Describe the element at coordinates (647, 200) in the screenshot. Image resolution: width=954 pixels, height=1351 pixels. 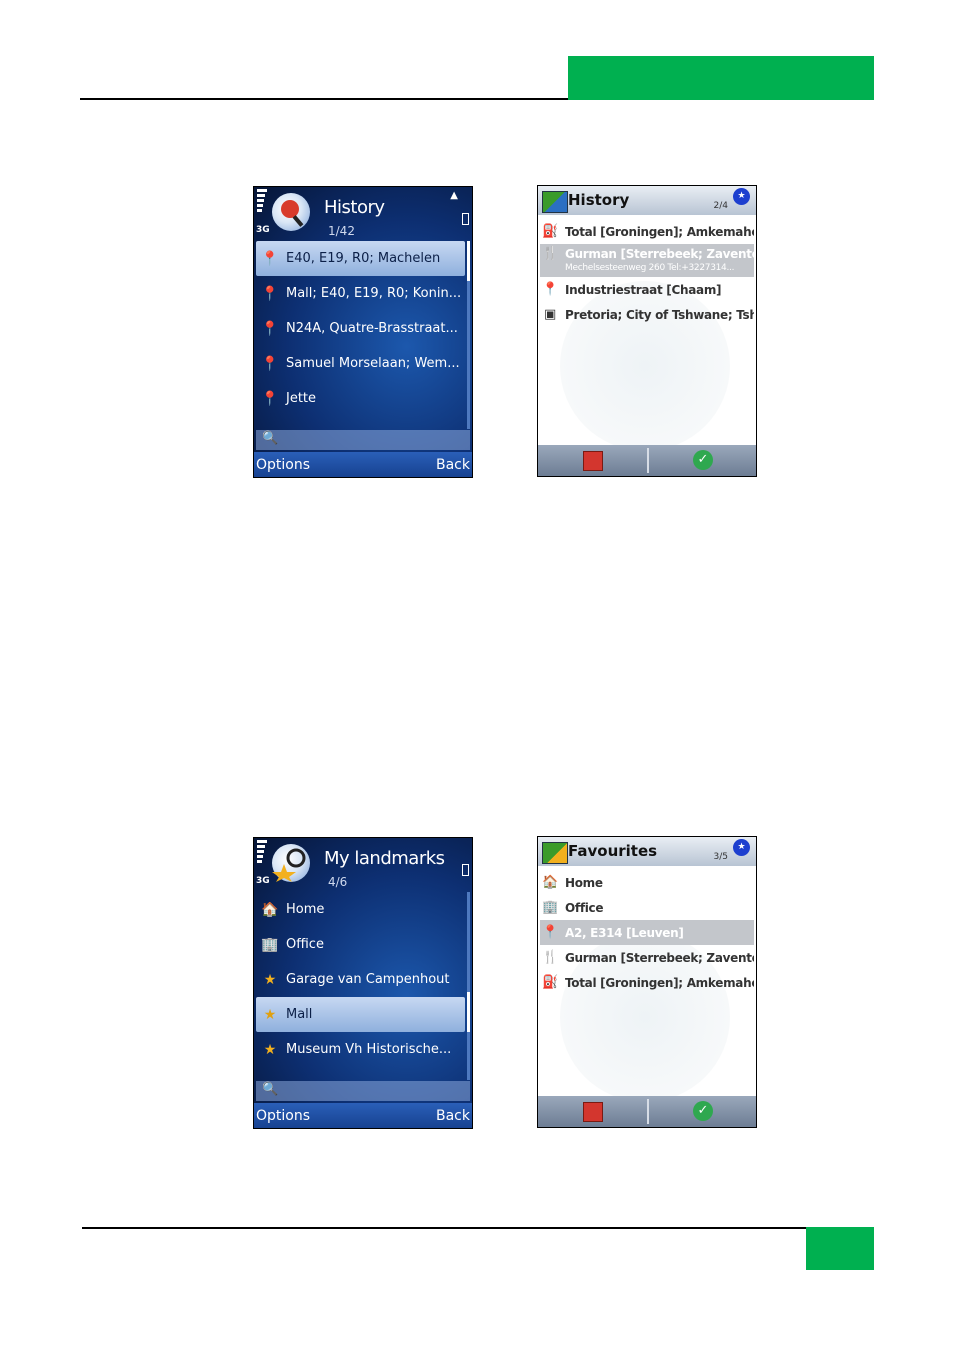
I see `title-bar: History 2/4 ★` at that location.